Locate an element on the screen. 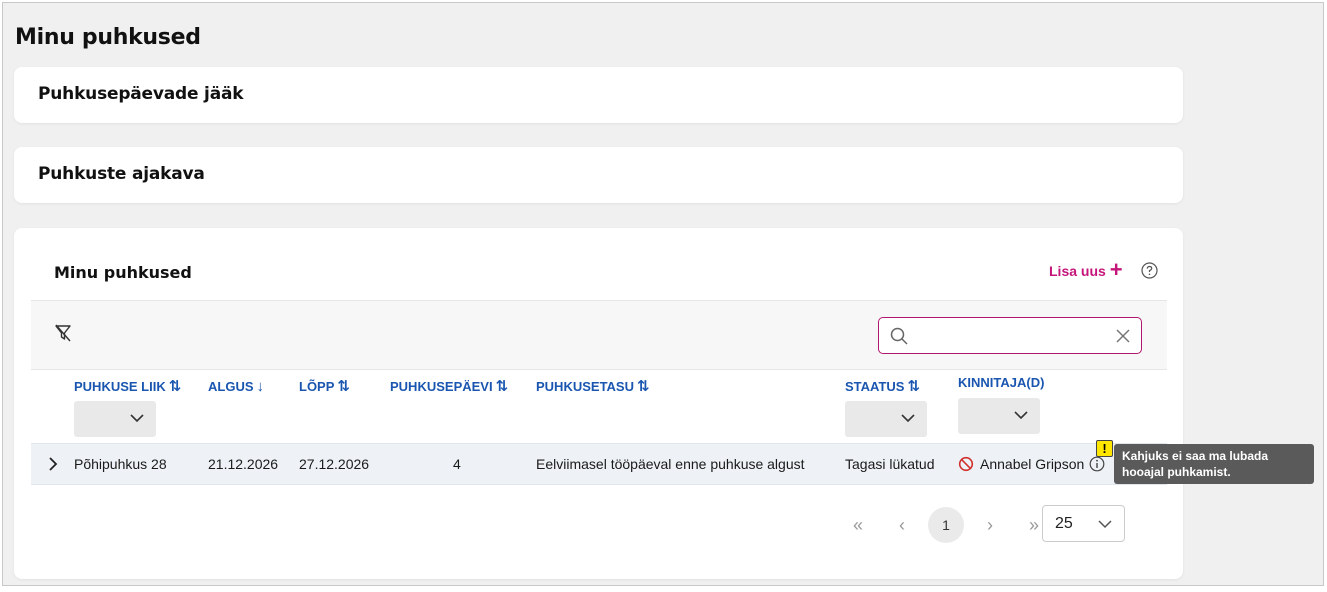 Image resolution: width=1327 pixels, height=592 pixels. add-new-button: Lisa uus + is located at coordinates (1086, 269).